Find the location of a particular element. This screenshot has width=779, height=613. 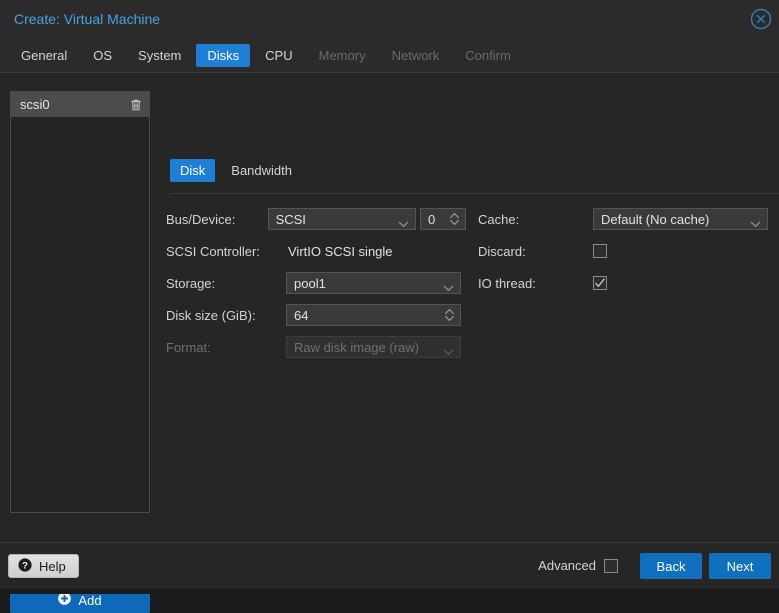

device-number-stepper: 0 is located at coordinates (442, 219).